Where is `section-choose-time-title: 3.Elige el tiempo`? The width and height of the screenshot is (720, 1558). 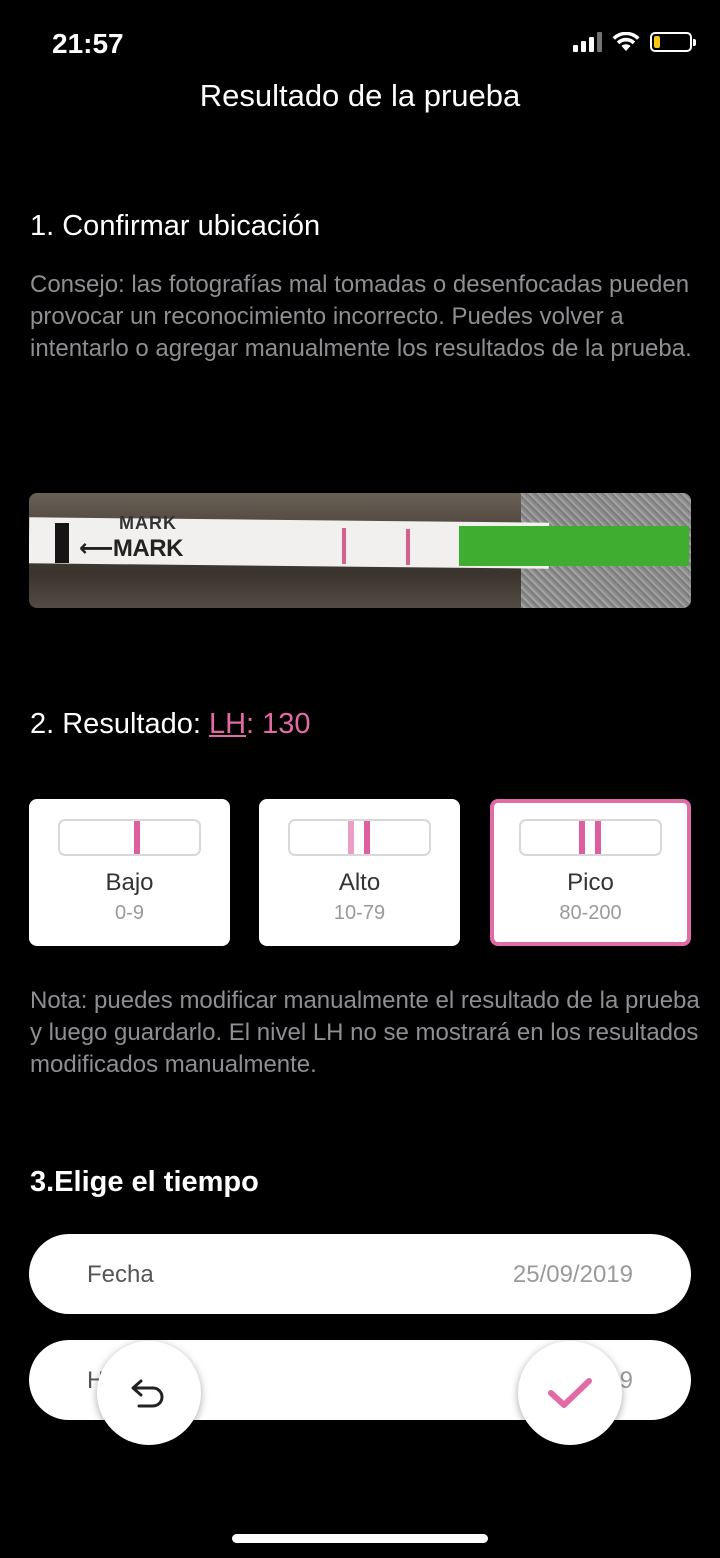
section-choose-time-title: 3.Elige el tiempo is located at coordinates (144, 1182).